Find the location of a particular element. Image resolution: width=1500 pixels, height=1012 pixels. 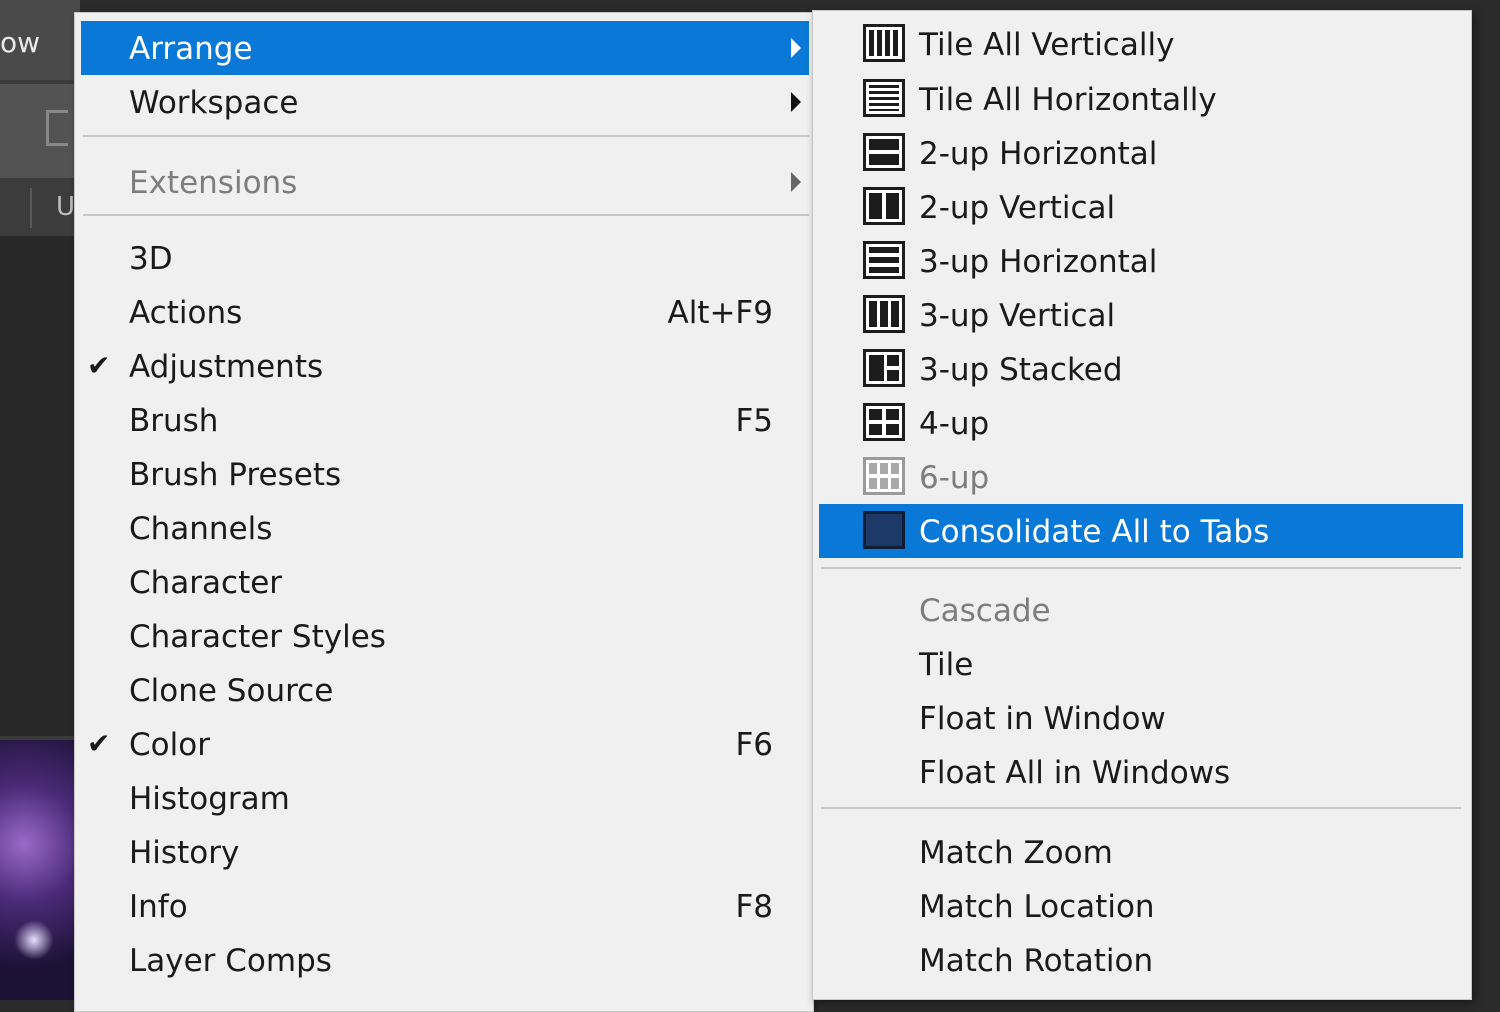

submenu-item-label: Match Rotation is located at coordinates (1036, 961).